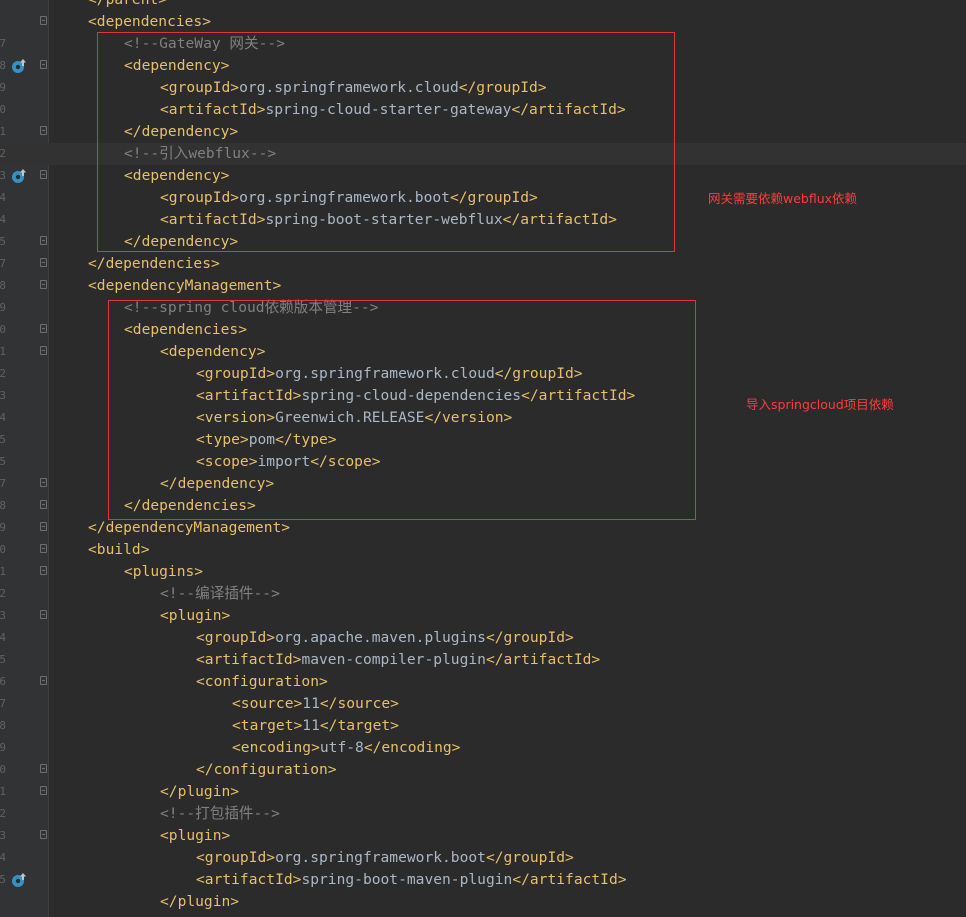  I want to click on line-number: 2, so click(3, 813).